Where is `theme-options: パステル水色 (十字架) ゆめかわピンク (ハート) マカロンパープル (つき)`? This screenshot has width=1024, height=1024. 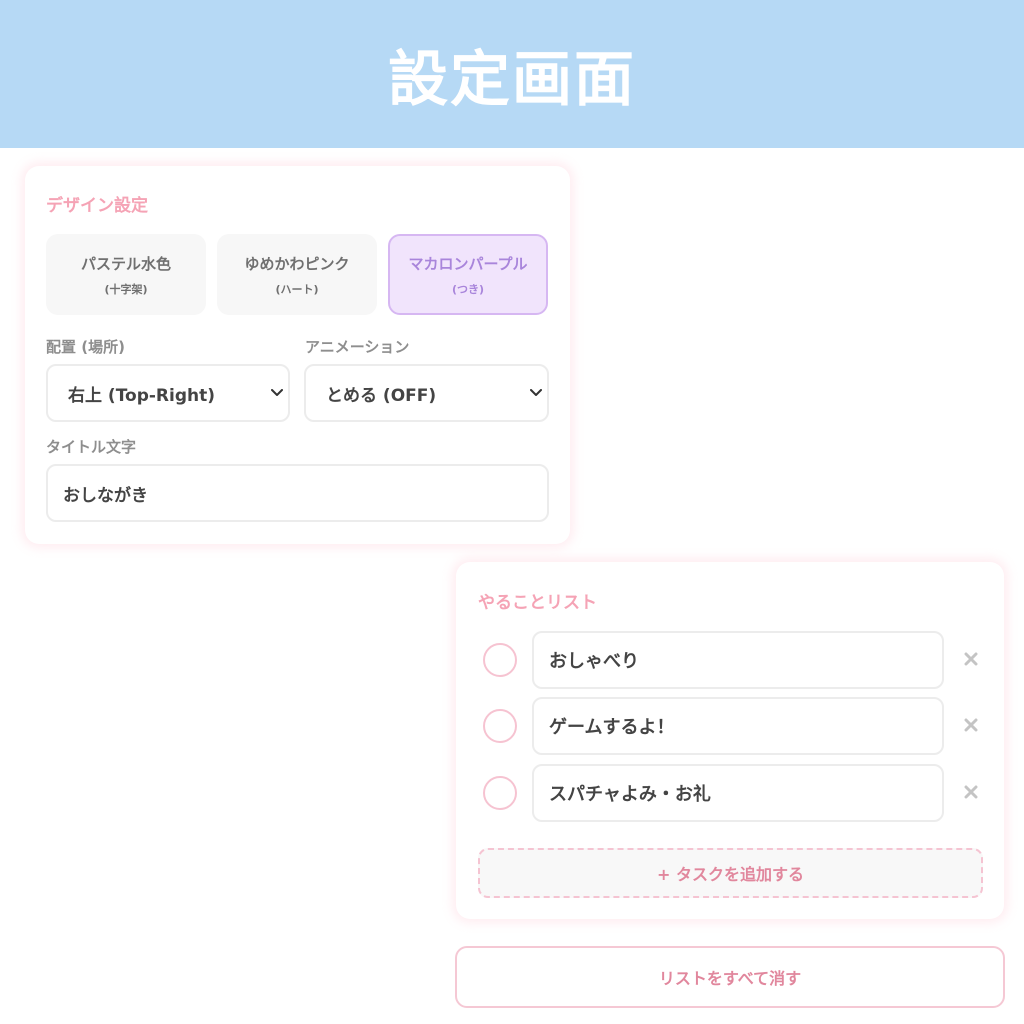 theme-options: パステル水色 (十字架) ゆめかわピンク (ハート) マカロンパープル (つき) is located at coordinates (297, 274).